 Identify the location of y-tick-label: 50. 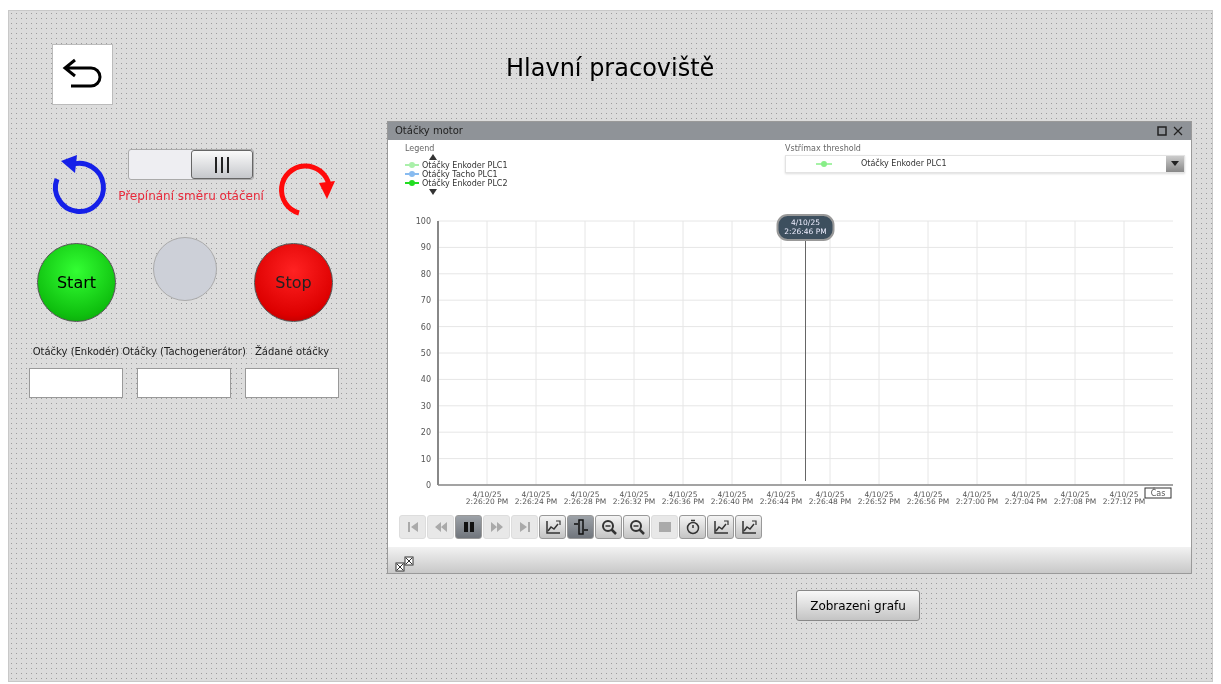
(425, 353).